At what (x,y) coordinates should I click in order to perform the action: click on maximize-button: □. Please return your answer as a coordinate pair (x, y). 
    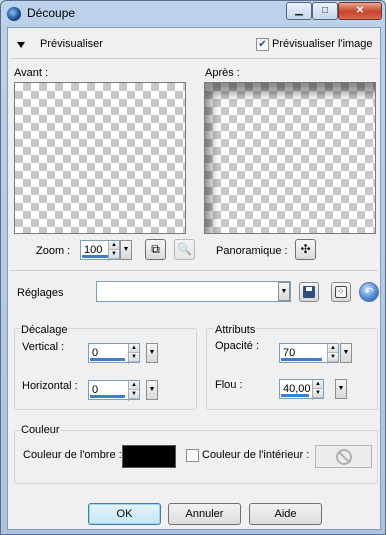
    Looking at the image, I should click on (325, 11).